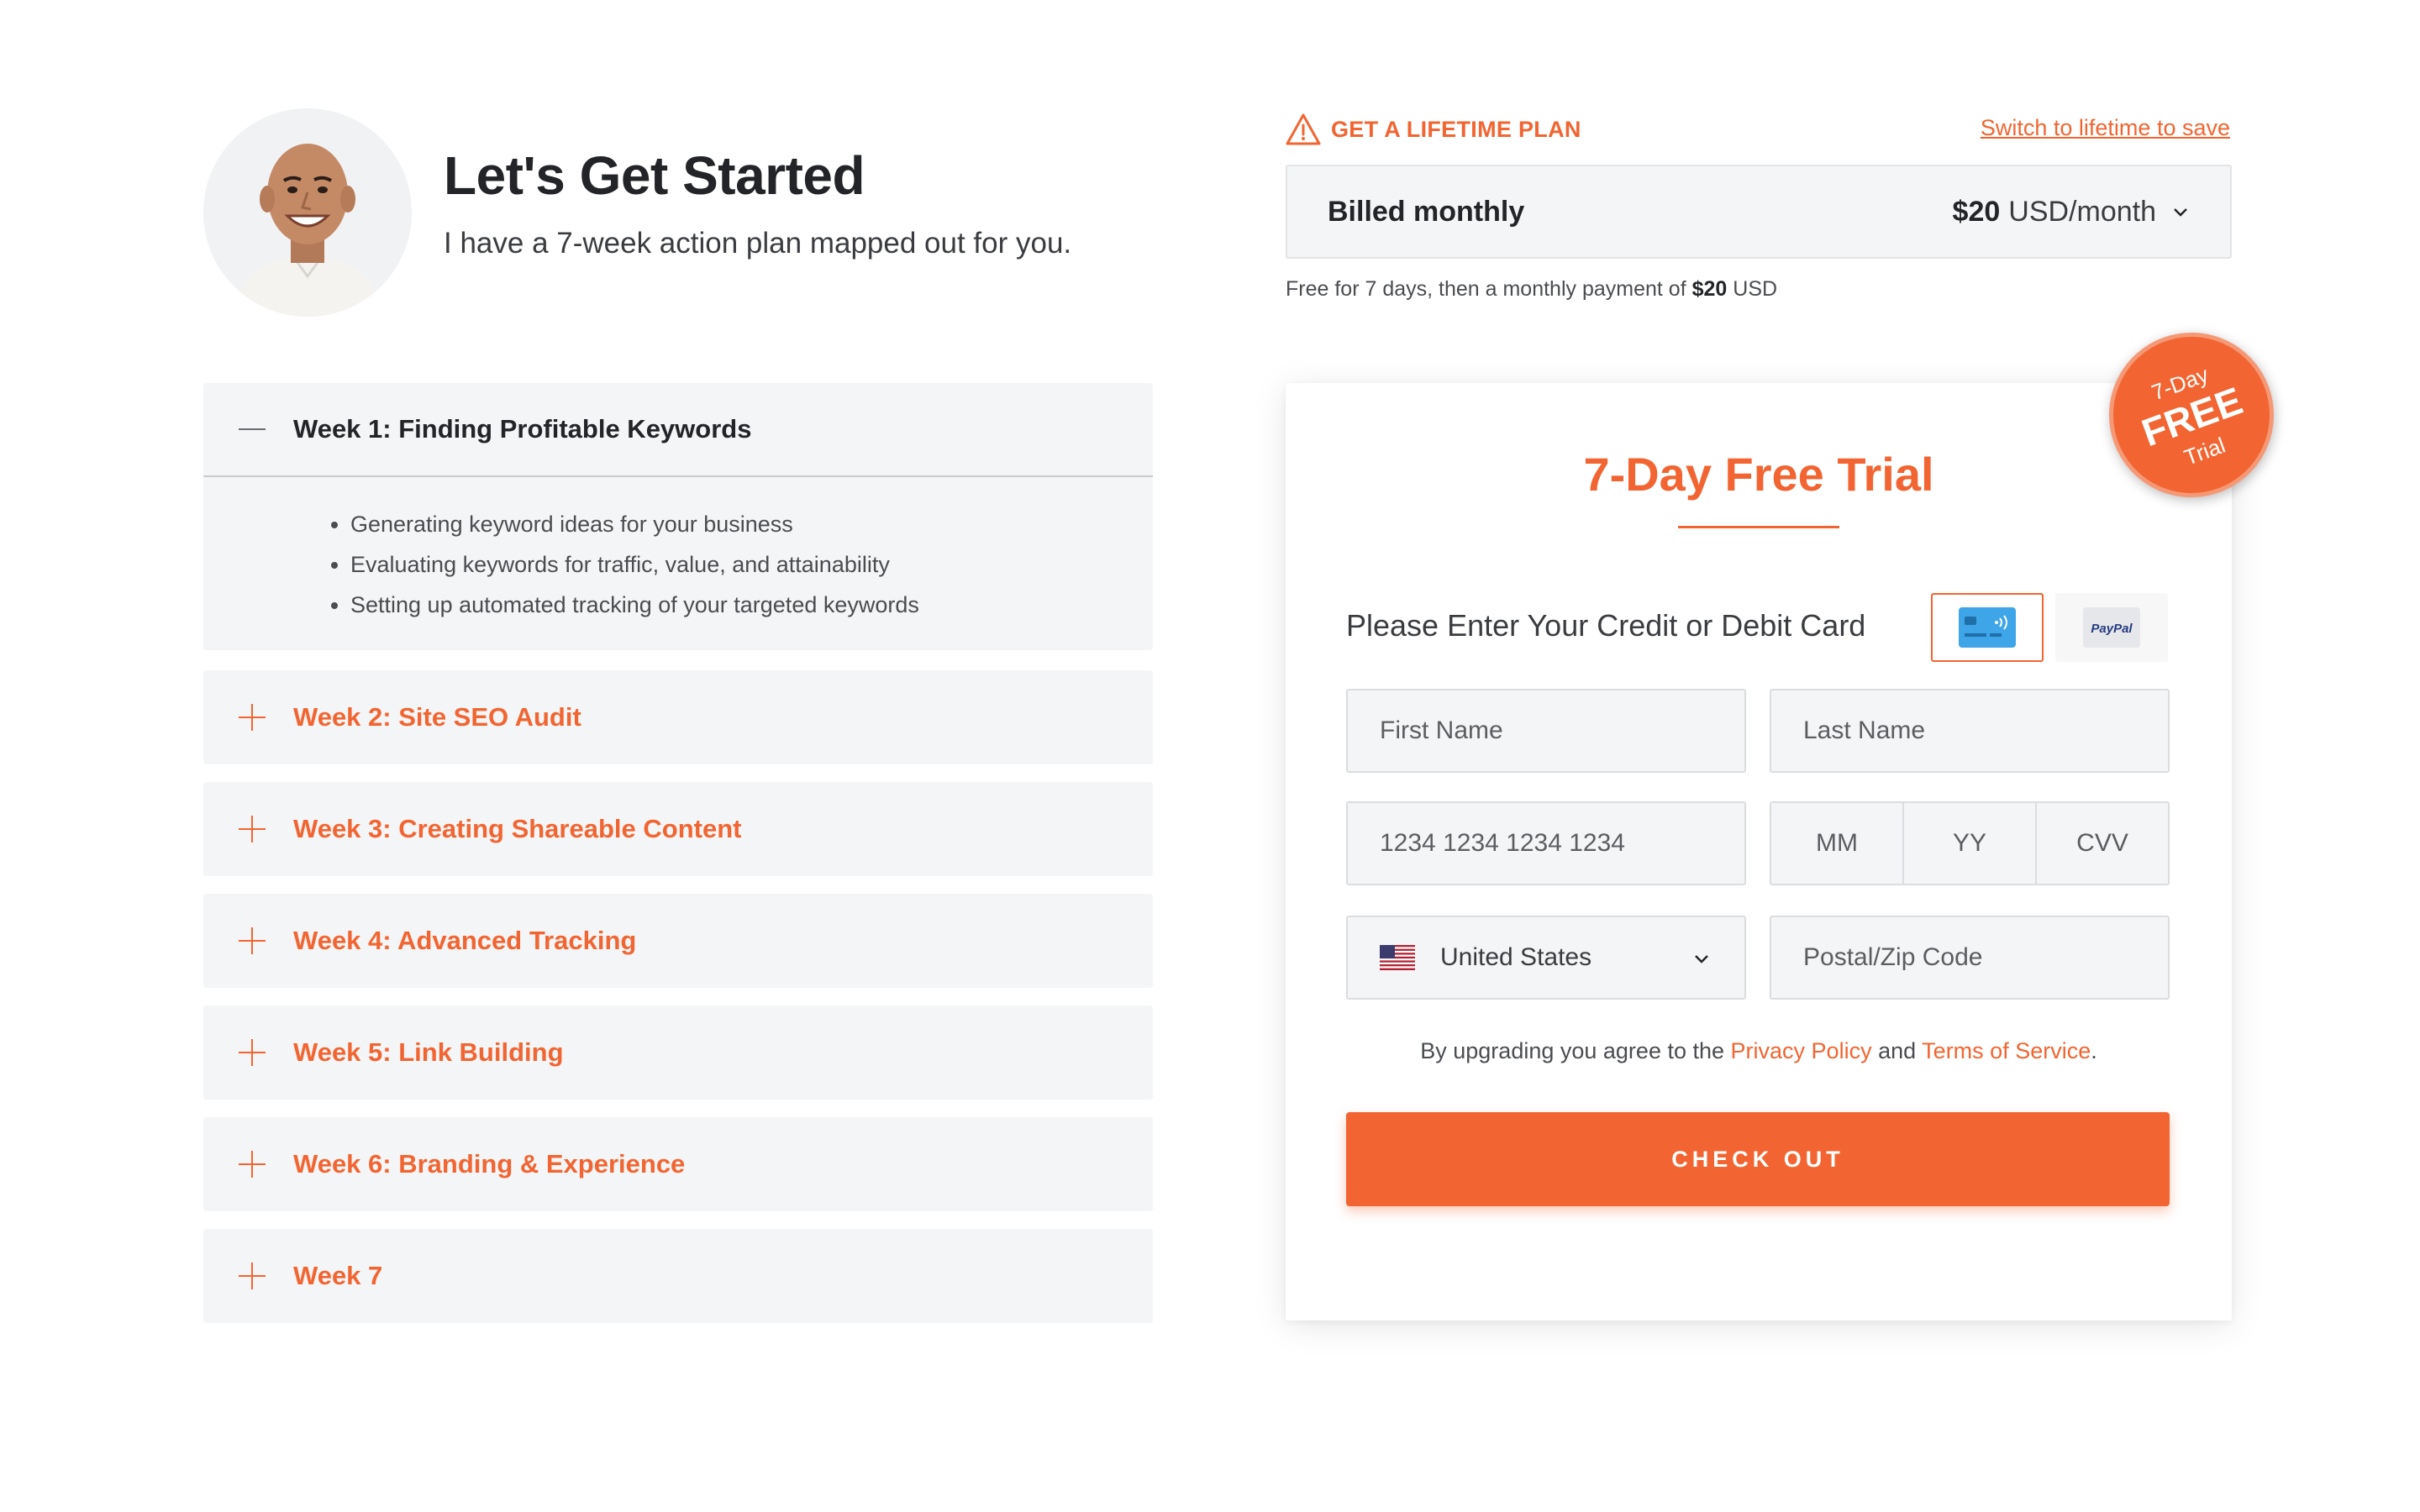 The height and width of the screenshot is (1512, 2420). Describe the element at coordinates (1977, 211) in the screenshot. I see `price-amount: $20` at that location.